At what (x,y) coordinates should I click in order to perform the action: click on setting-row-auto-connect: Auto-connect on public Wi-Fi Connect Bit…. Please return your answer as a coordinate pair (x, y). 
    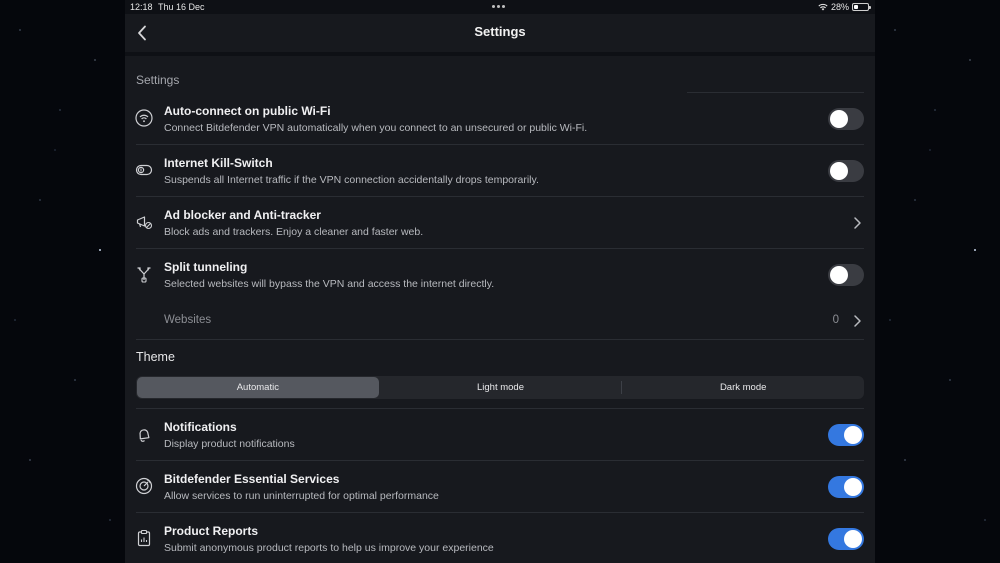
    Looking at the image, I should click on (500, 119).